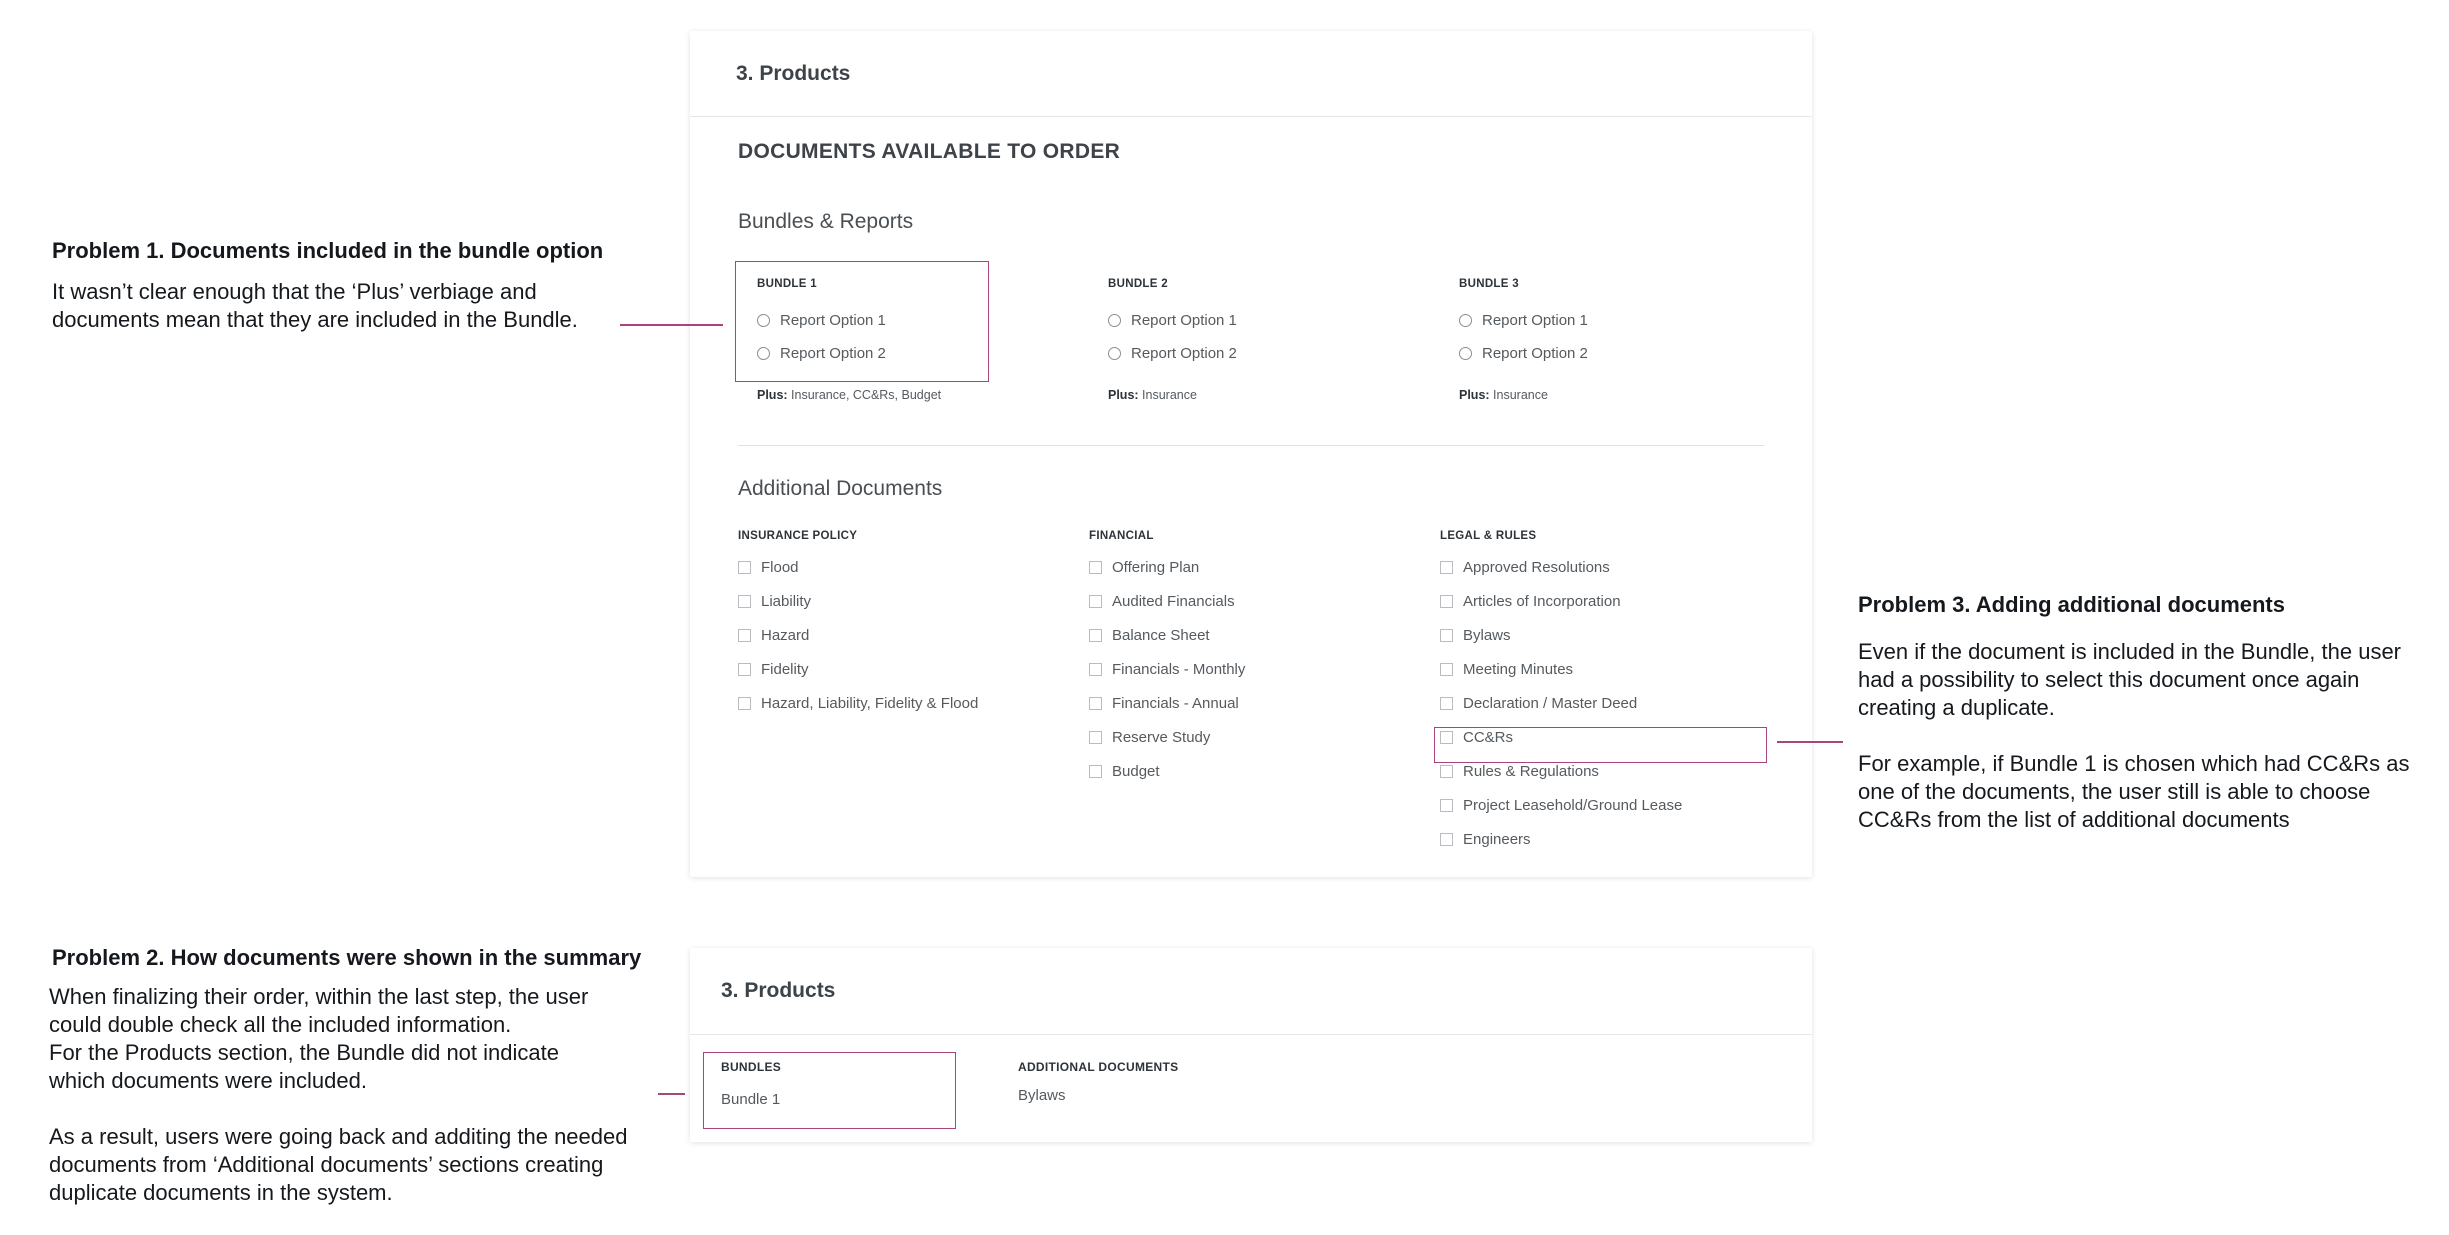 Image resolution: width=2449 pixels, height=1235 pixels. I want to click on doc-hazard: Hazard, so click(903, 635).